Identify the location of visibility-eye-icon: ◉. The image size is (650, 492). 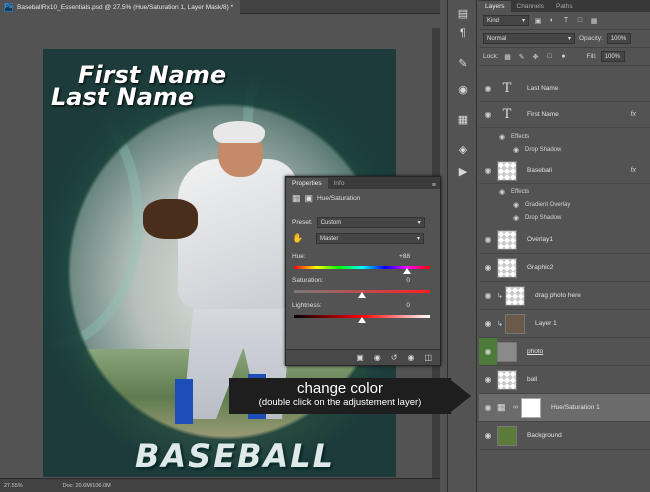
(410, 357).